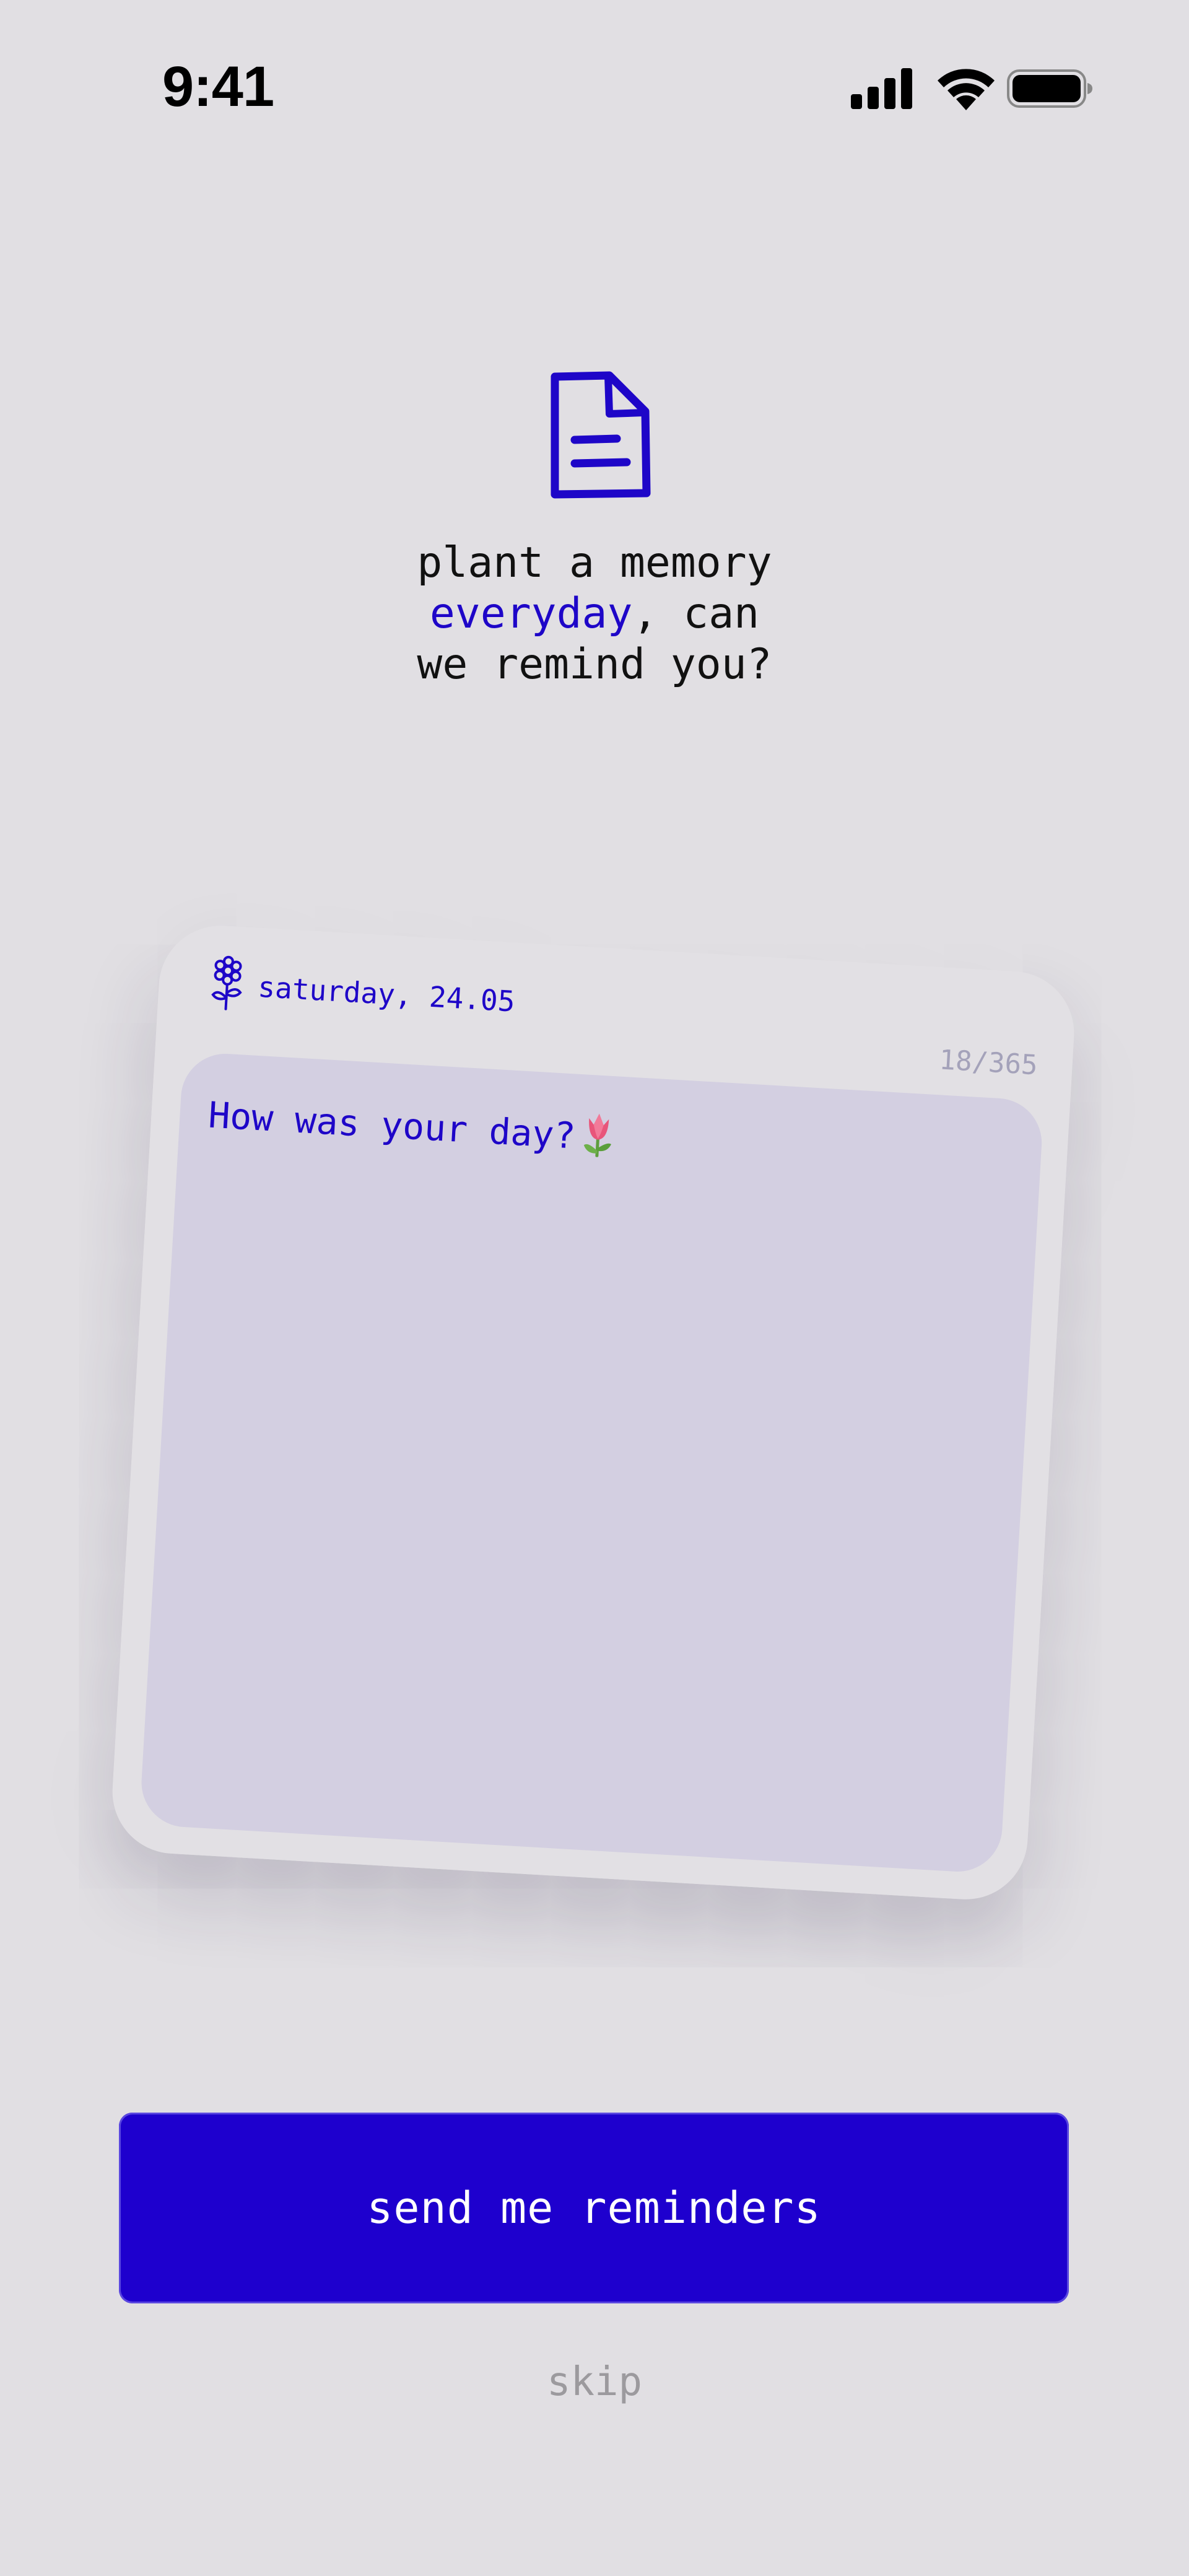  Describe the element at coordinates (594, 86) in the screenshot. I see `status-bar: 9:41` at that location.